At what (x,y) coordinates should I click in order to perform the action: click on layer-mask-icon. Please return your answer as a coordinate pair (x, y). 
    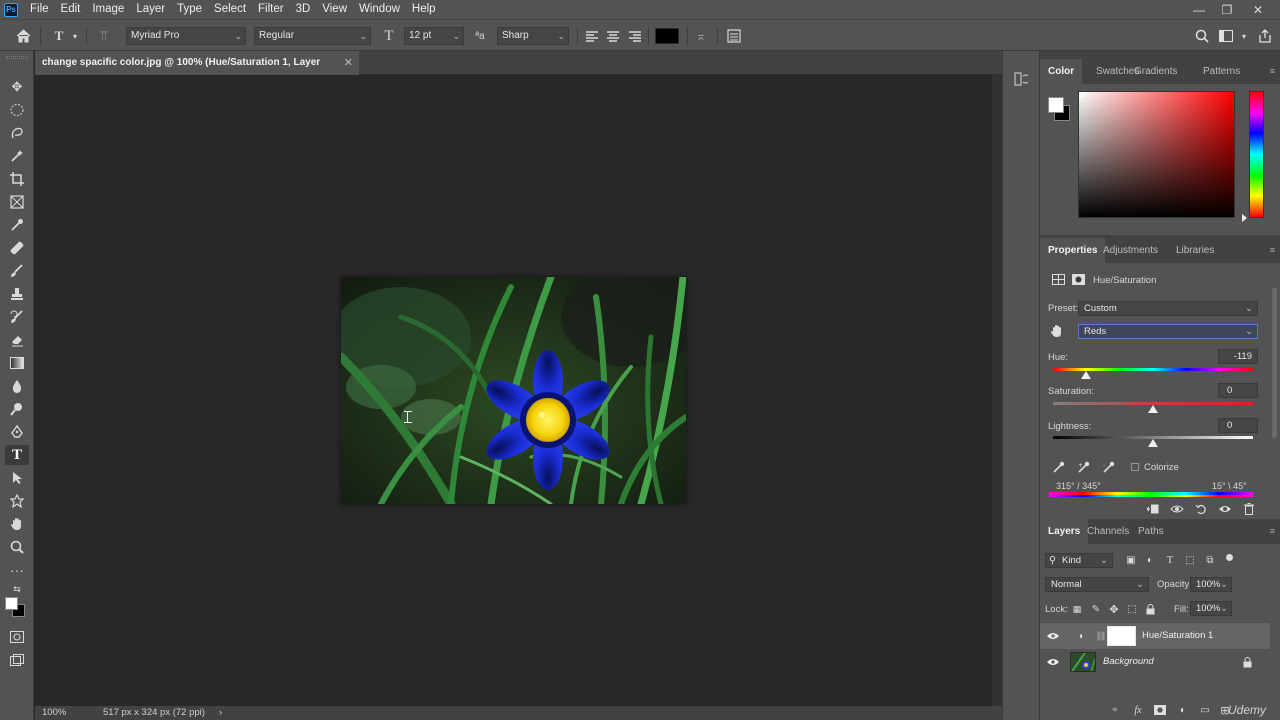
    Looking at the image, I should click on (1078, 279).